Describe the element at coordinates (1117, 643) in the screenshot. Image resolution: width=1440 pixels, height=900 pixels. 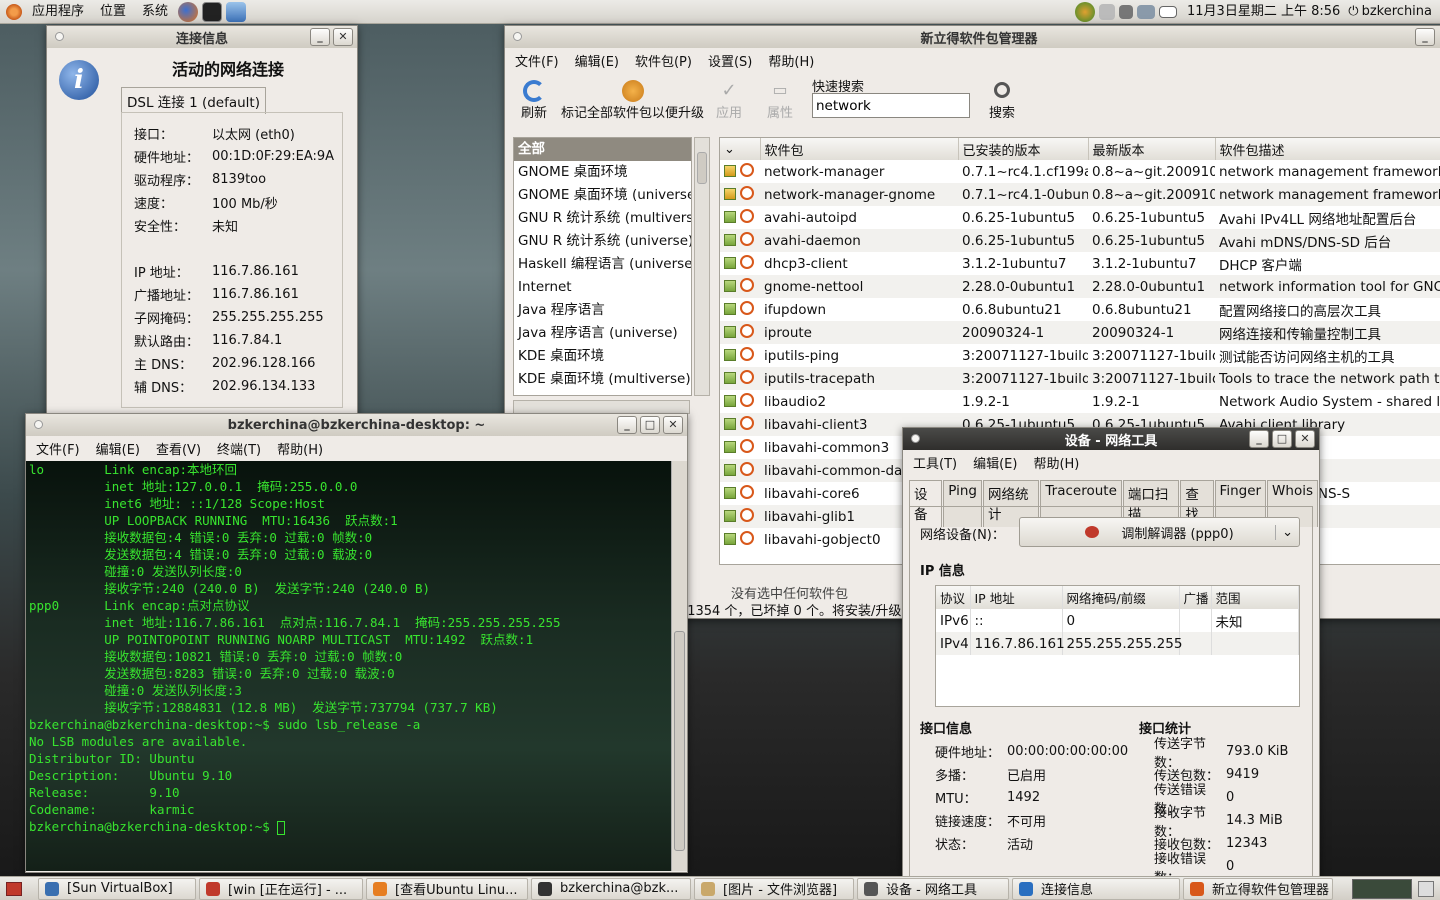
I see `ip-row: IPv4 116.7.86.161 255.255.255.255` at that location.